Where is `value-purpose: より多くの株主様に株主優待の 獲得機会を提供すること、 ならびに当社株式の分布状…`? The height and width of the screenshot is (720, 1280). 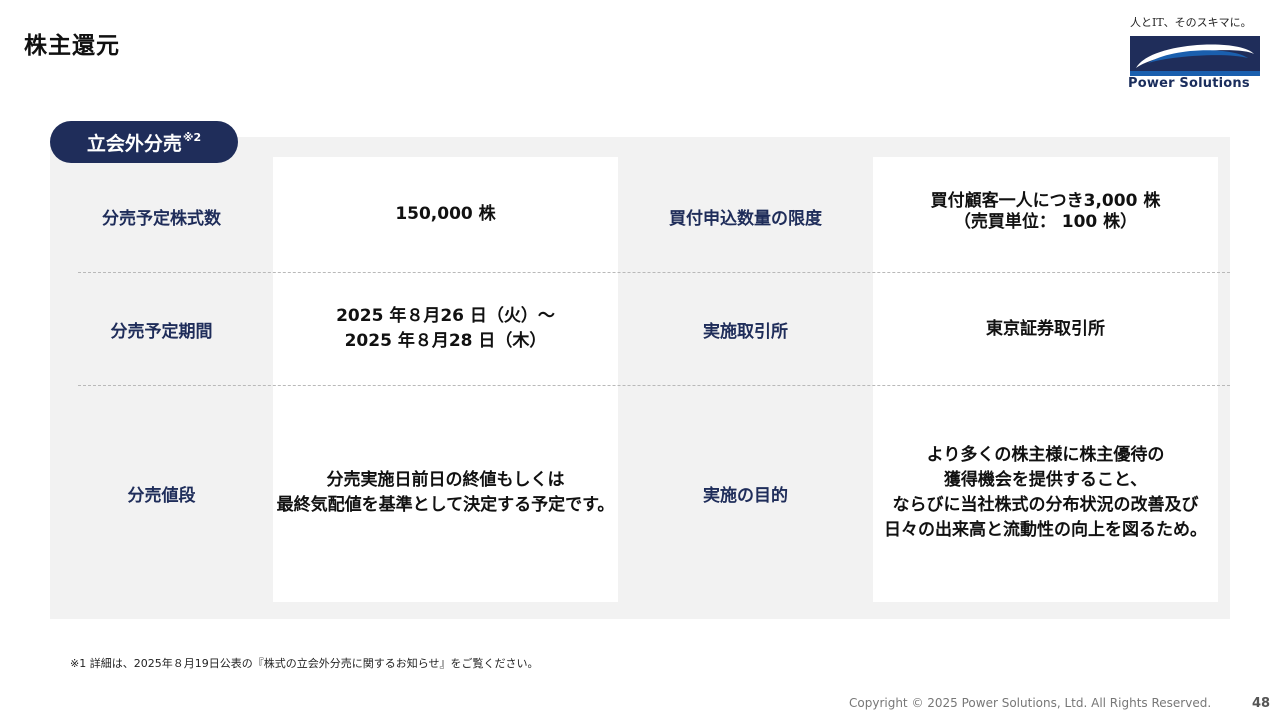
value-purpose: より多くの株主様に株主優待の 獲得機会を提供すること、 ならびに当社株式の分布状… is located at coordinates (1045, 493).